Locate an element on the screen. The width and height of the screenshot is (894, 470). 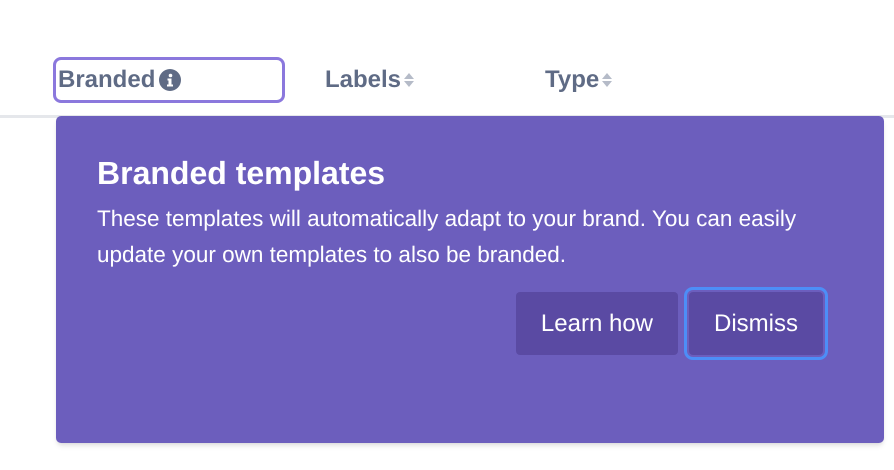
column-header: Type is located at coordinates (617, 80).